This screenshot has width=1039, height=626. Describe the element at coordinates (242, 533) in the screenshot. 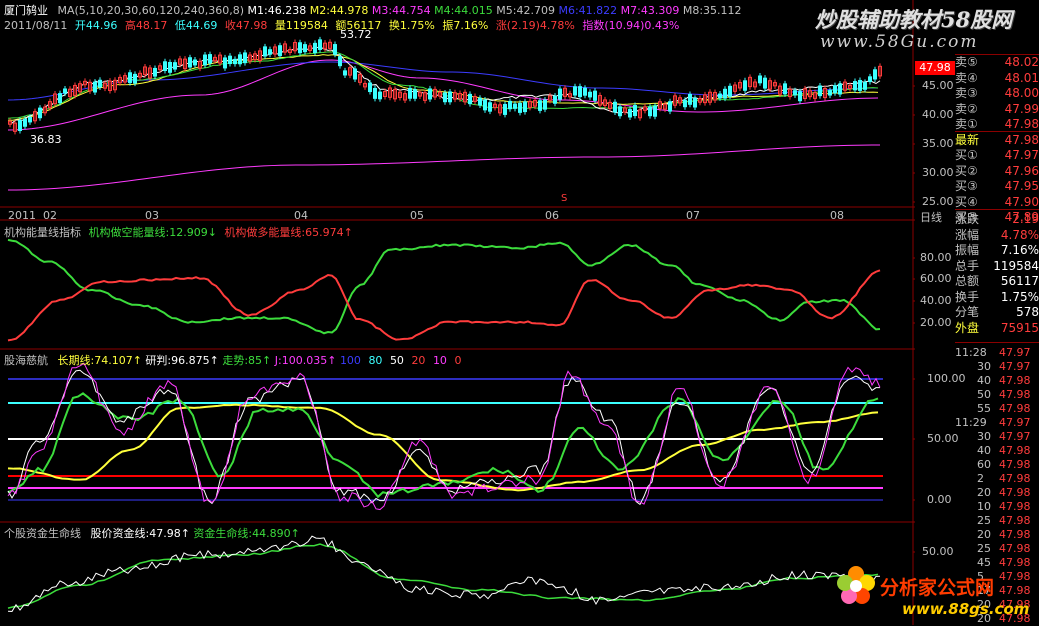

I see `panel4-fund-life: 资金生命线:44.890` at that location.